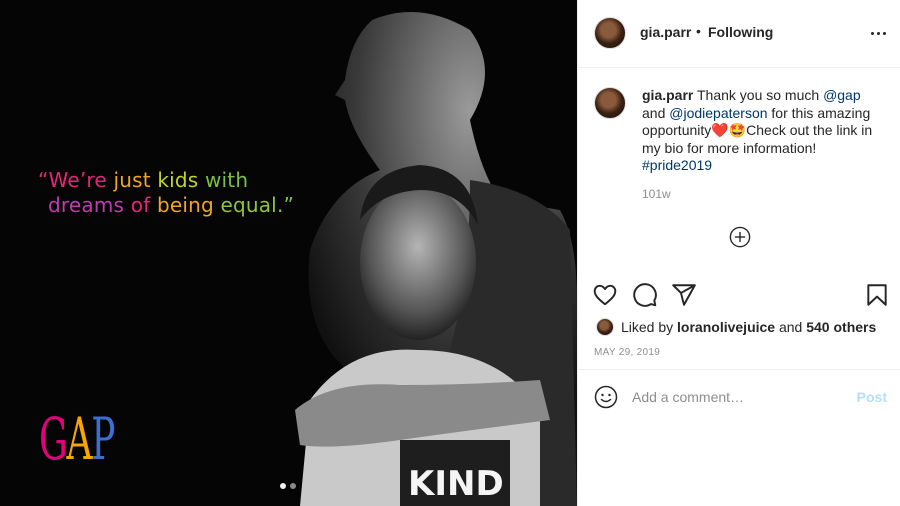  Describe the element at coordinates (252, 205) in the screenshot. I see `quote-line2-word: equal.` at that location.